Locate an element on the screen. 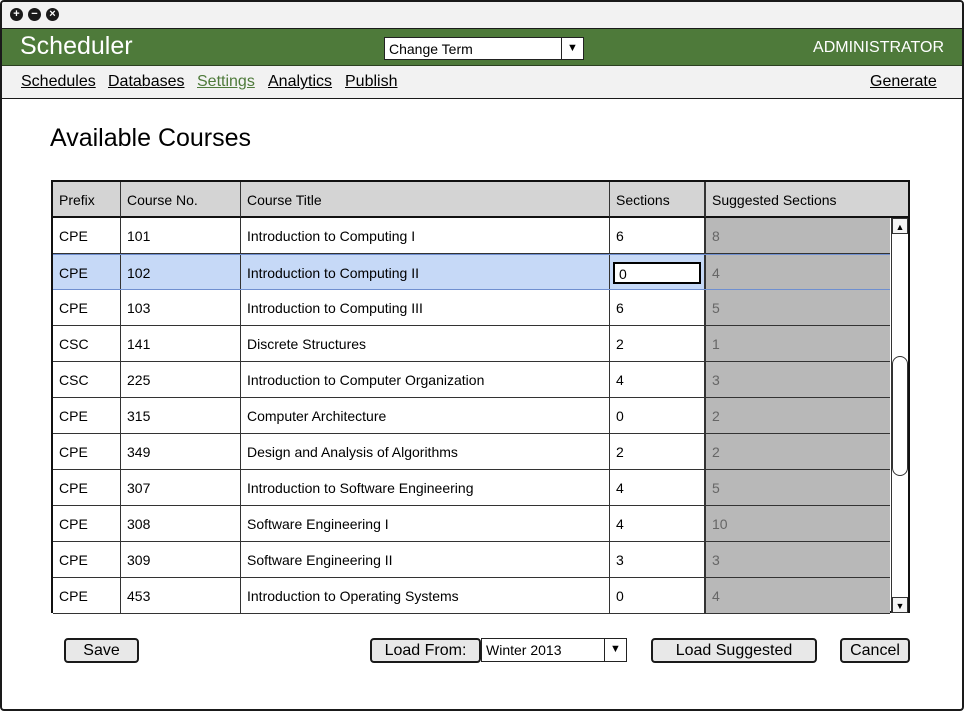  header-course-title: Course Title is located at coordinates (425, 200).